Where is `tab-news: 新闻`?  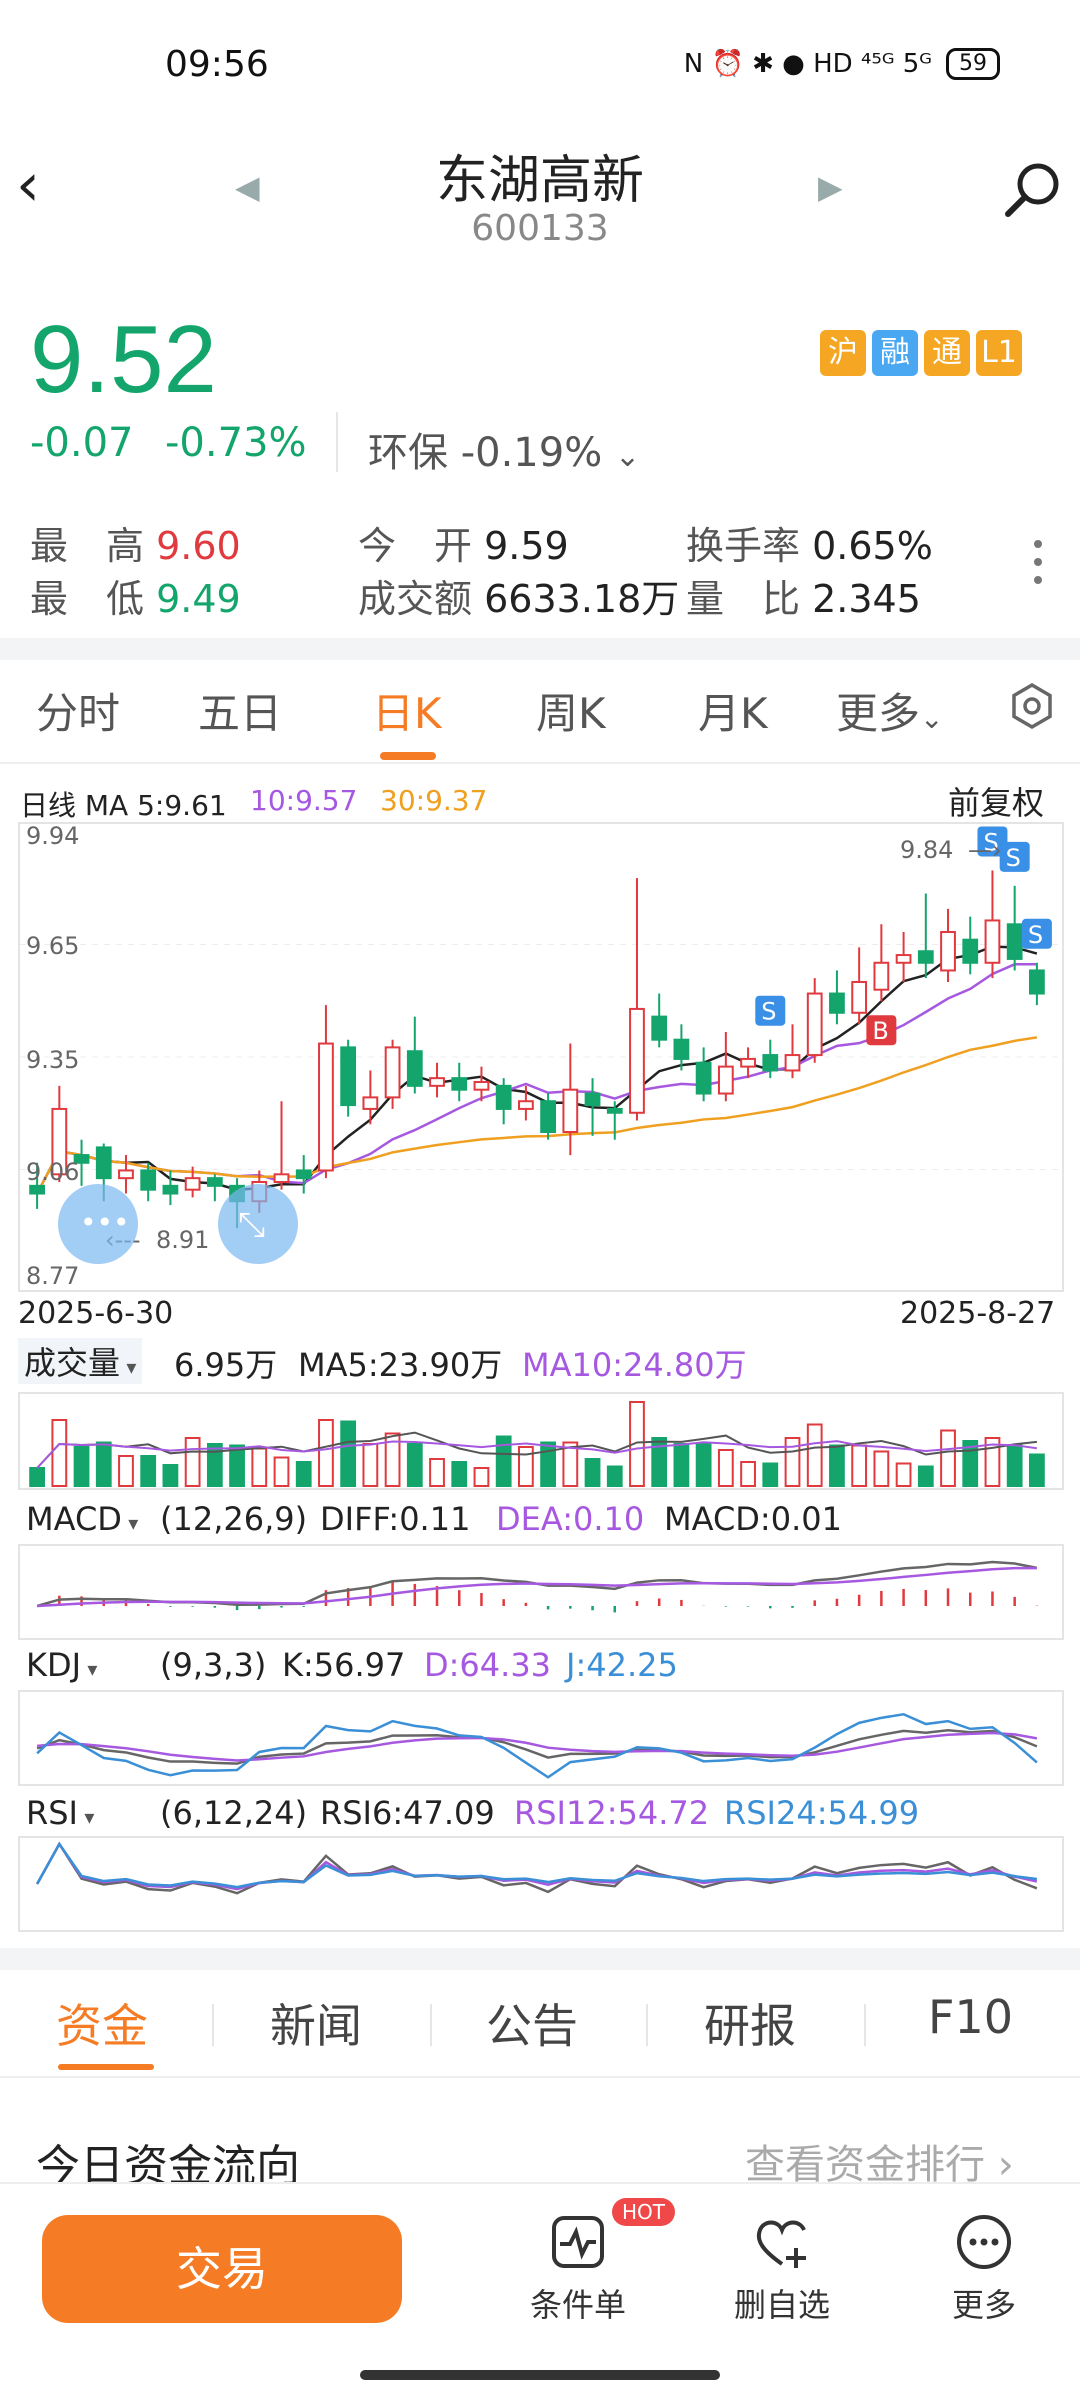 tab-news: 新闻 is located at coordinates (316, 2023).